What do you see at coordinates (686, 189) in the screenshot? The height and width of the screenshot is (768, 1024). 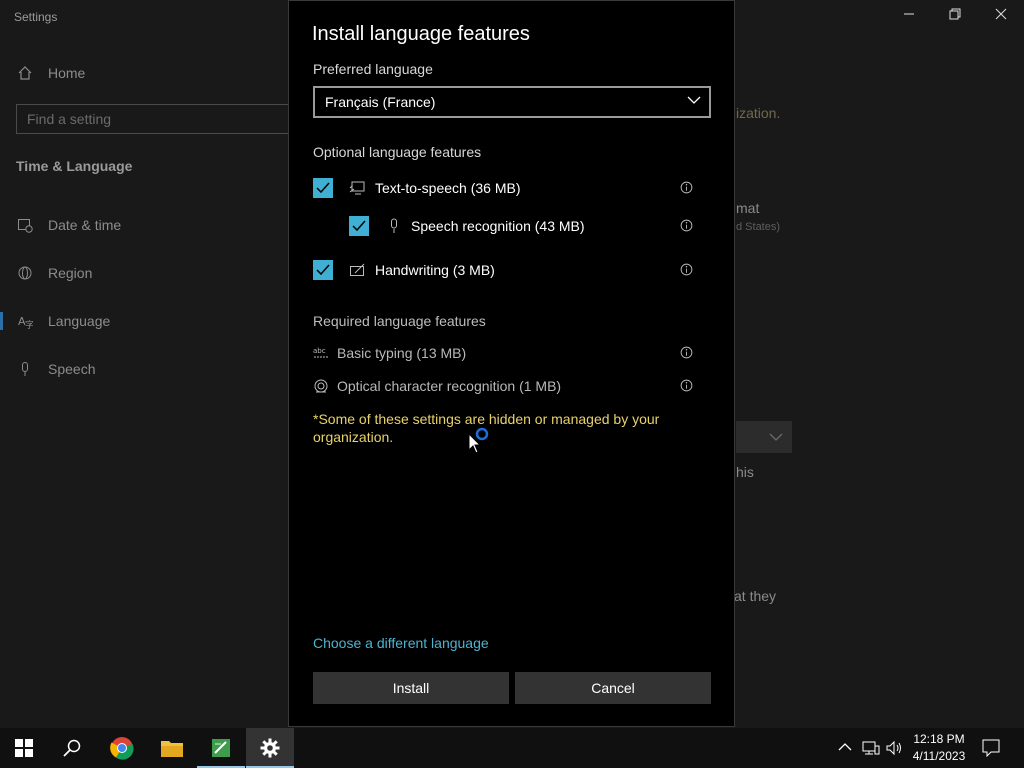 I see `text-to-speech-info-icon` at bounding box center [686, 189].